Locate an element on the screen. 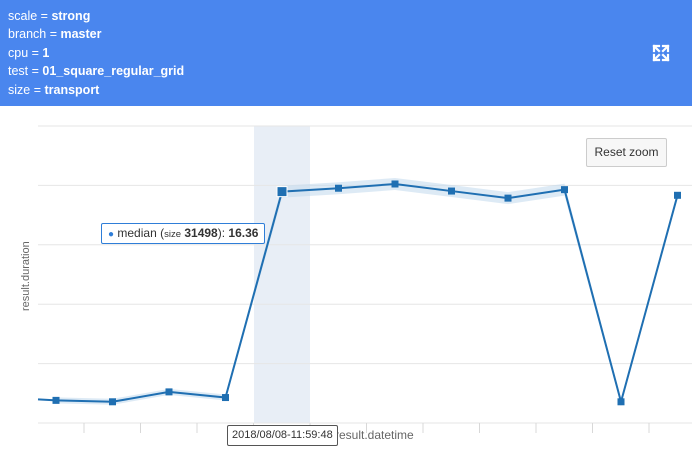  param-cpu: cpu = 1 is located at coordinates (29, 52).